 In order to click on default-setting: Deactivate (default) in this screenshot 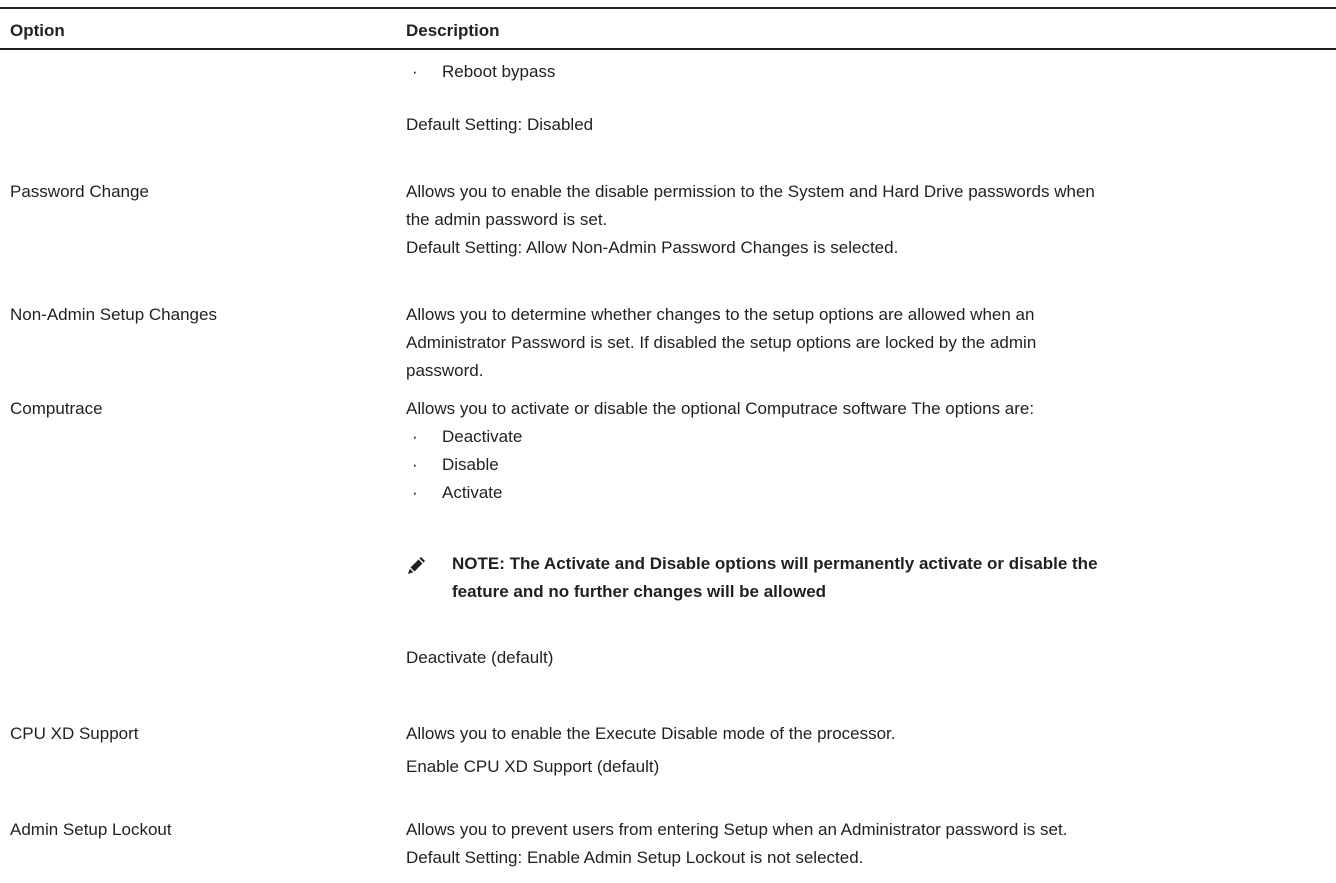, I will do `click(480, 657)`.